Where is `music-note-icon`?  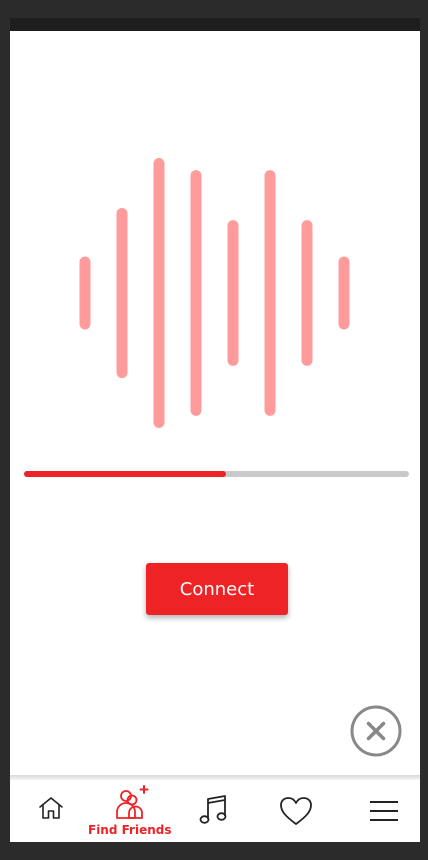 music-note-icon is located at coordinates (213, 809).